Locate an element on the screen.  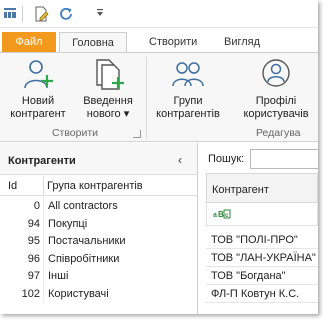
ribbon-group-separator is located at coordinates (146, 98).